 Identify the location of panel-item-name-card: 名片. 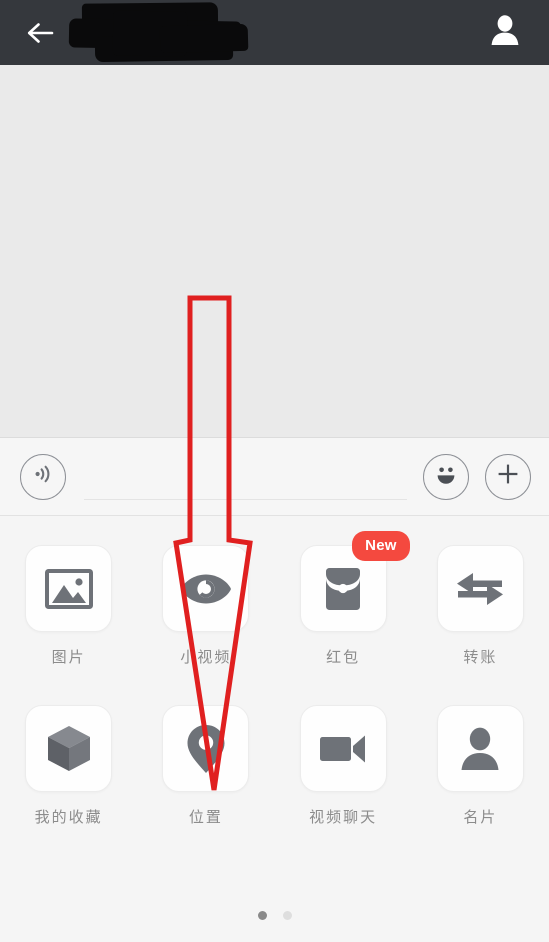
(480, 768).